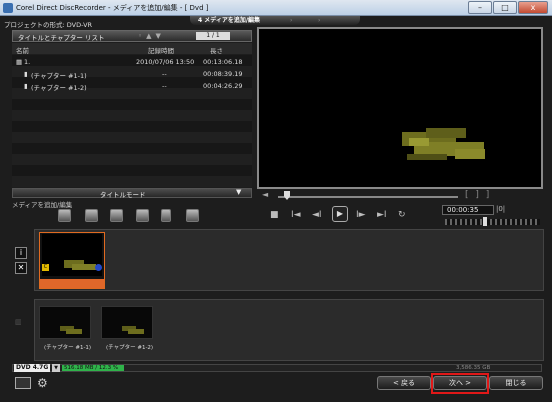  I want to click on info-button: i, so click(21, 253).